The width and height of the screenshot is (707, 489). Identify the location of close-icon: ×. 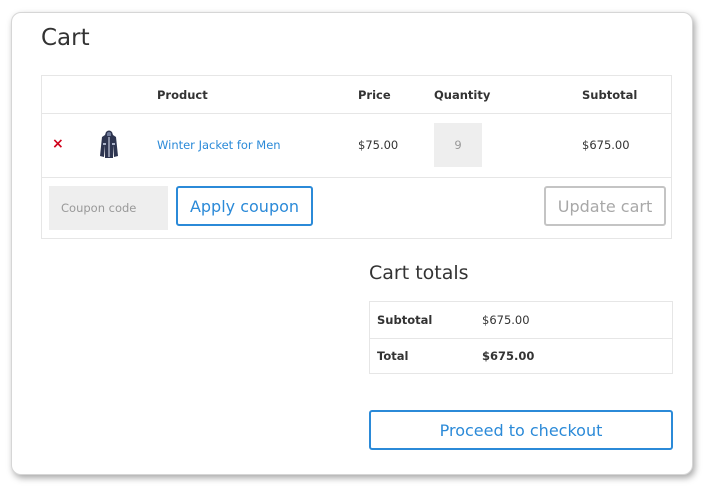
(58, 144).